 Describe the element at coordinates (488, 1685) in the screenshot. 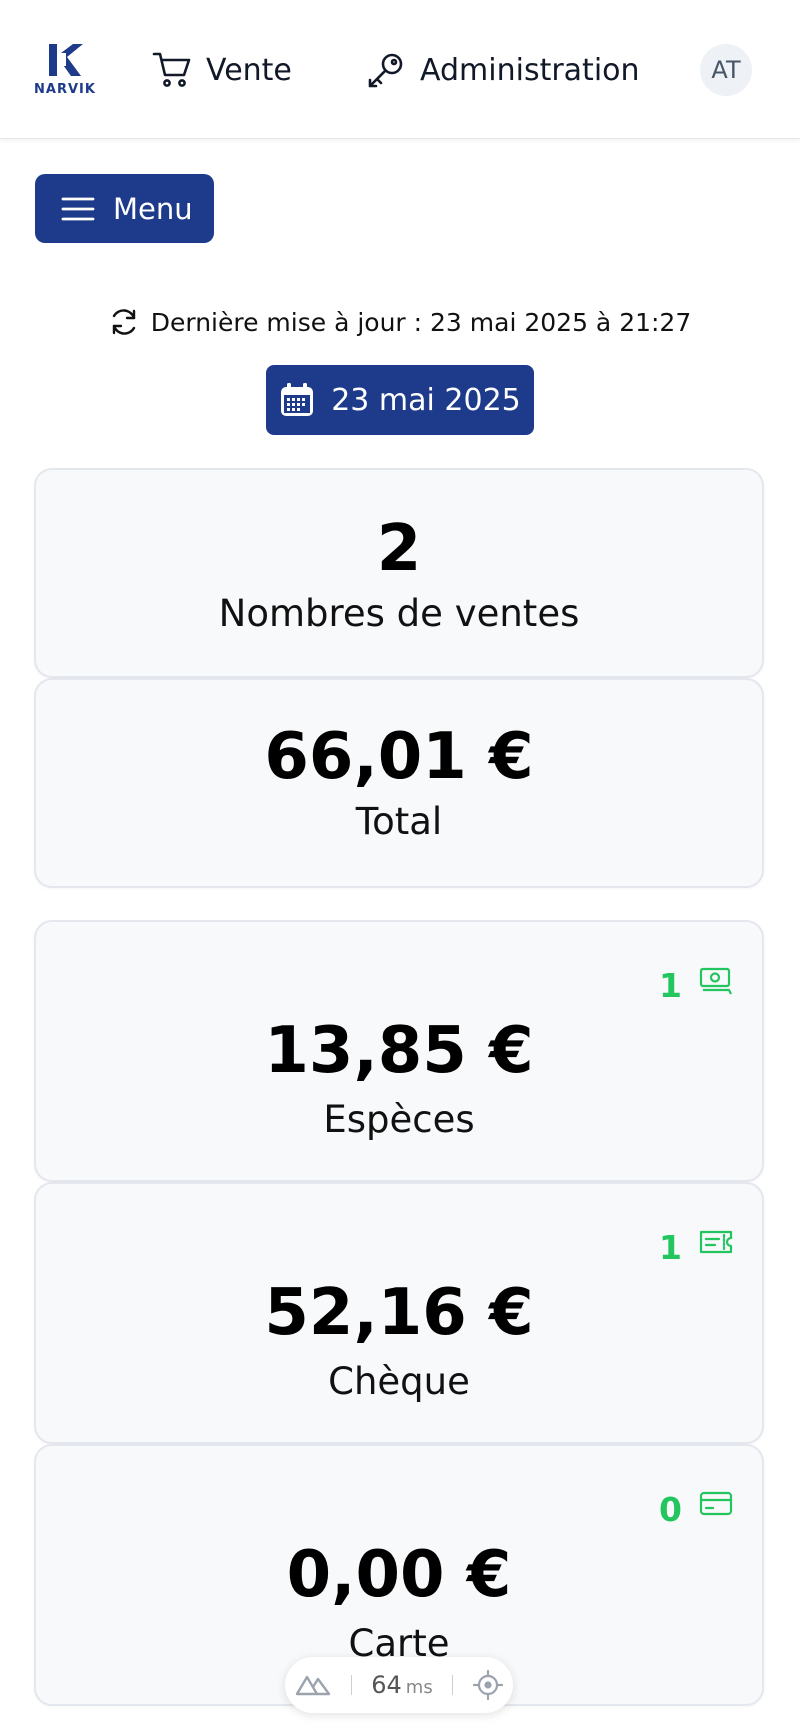

I see `crosshair-icon` at that location.